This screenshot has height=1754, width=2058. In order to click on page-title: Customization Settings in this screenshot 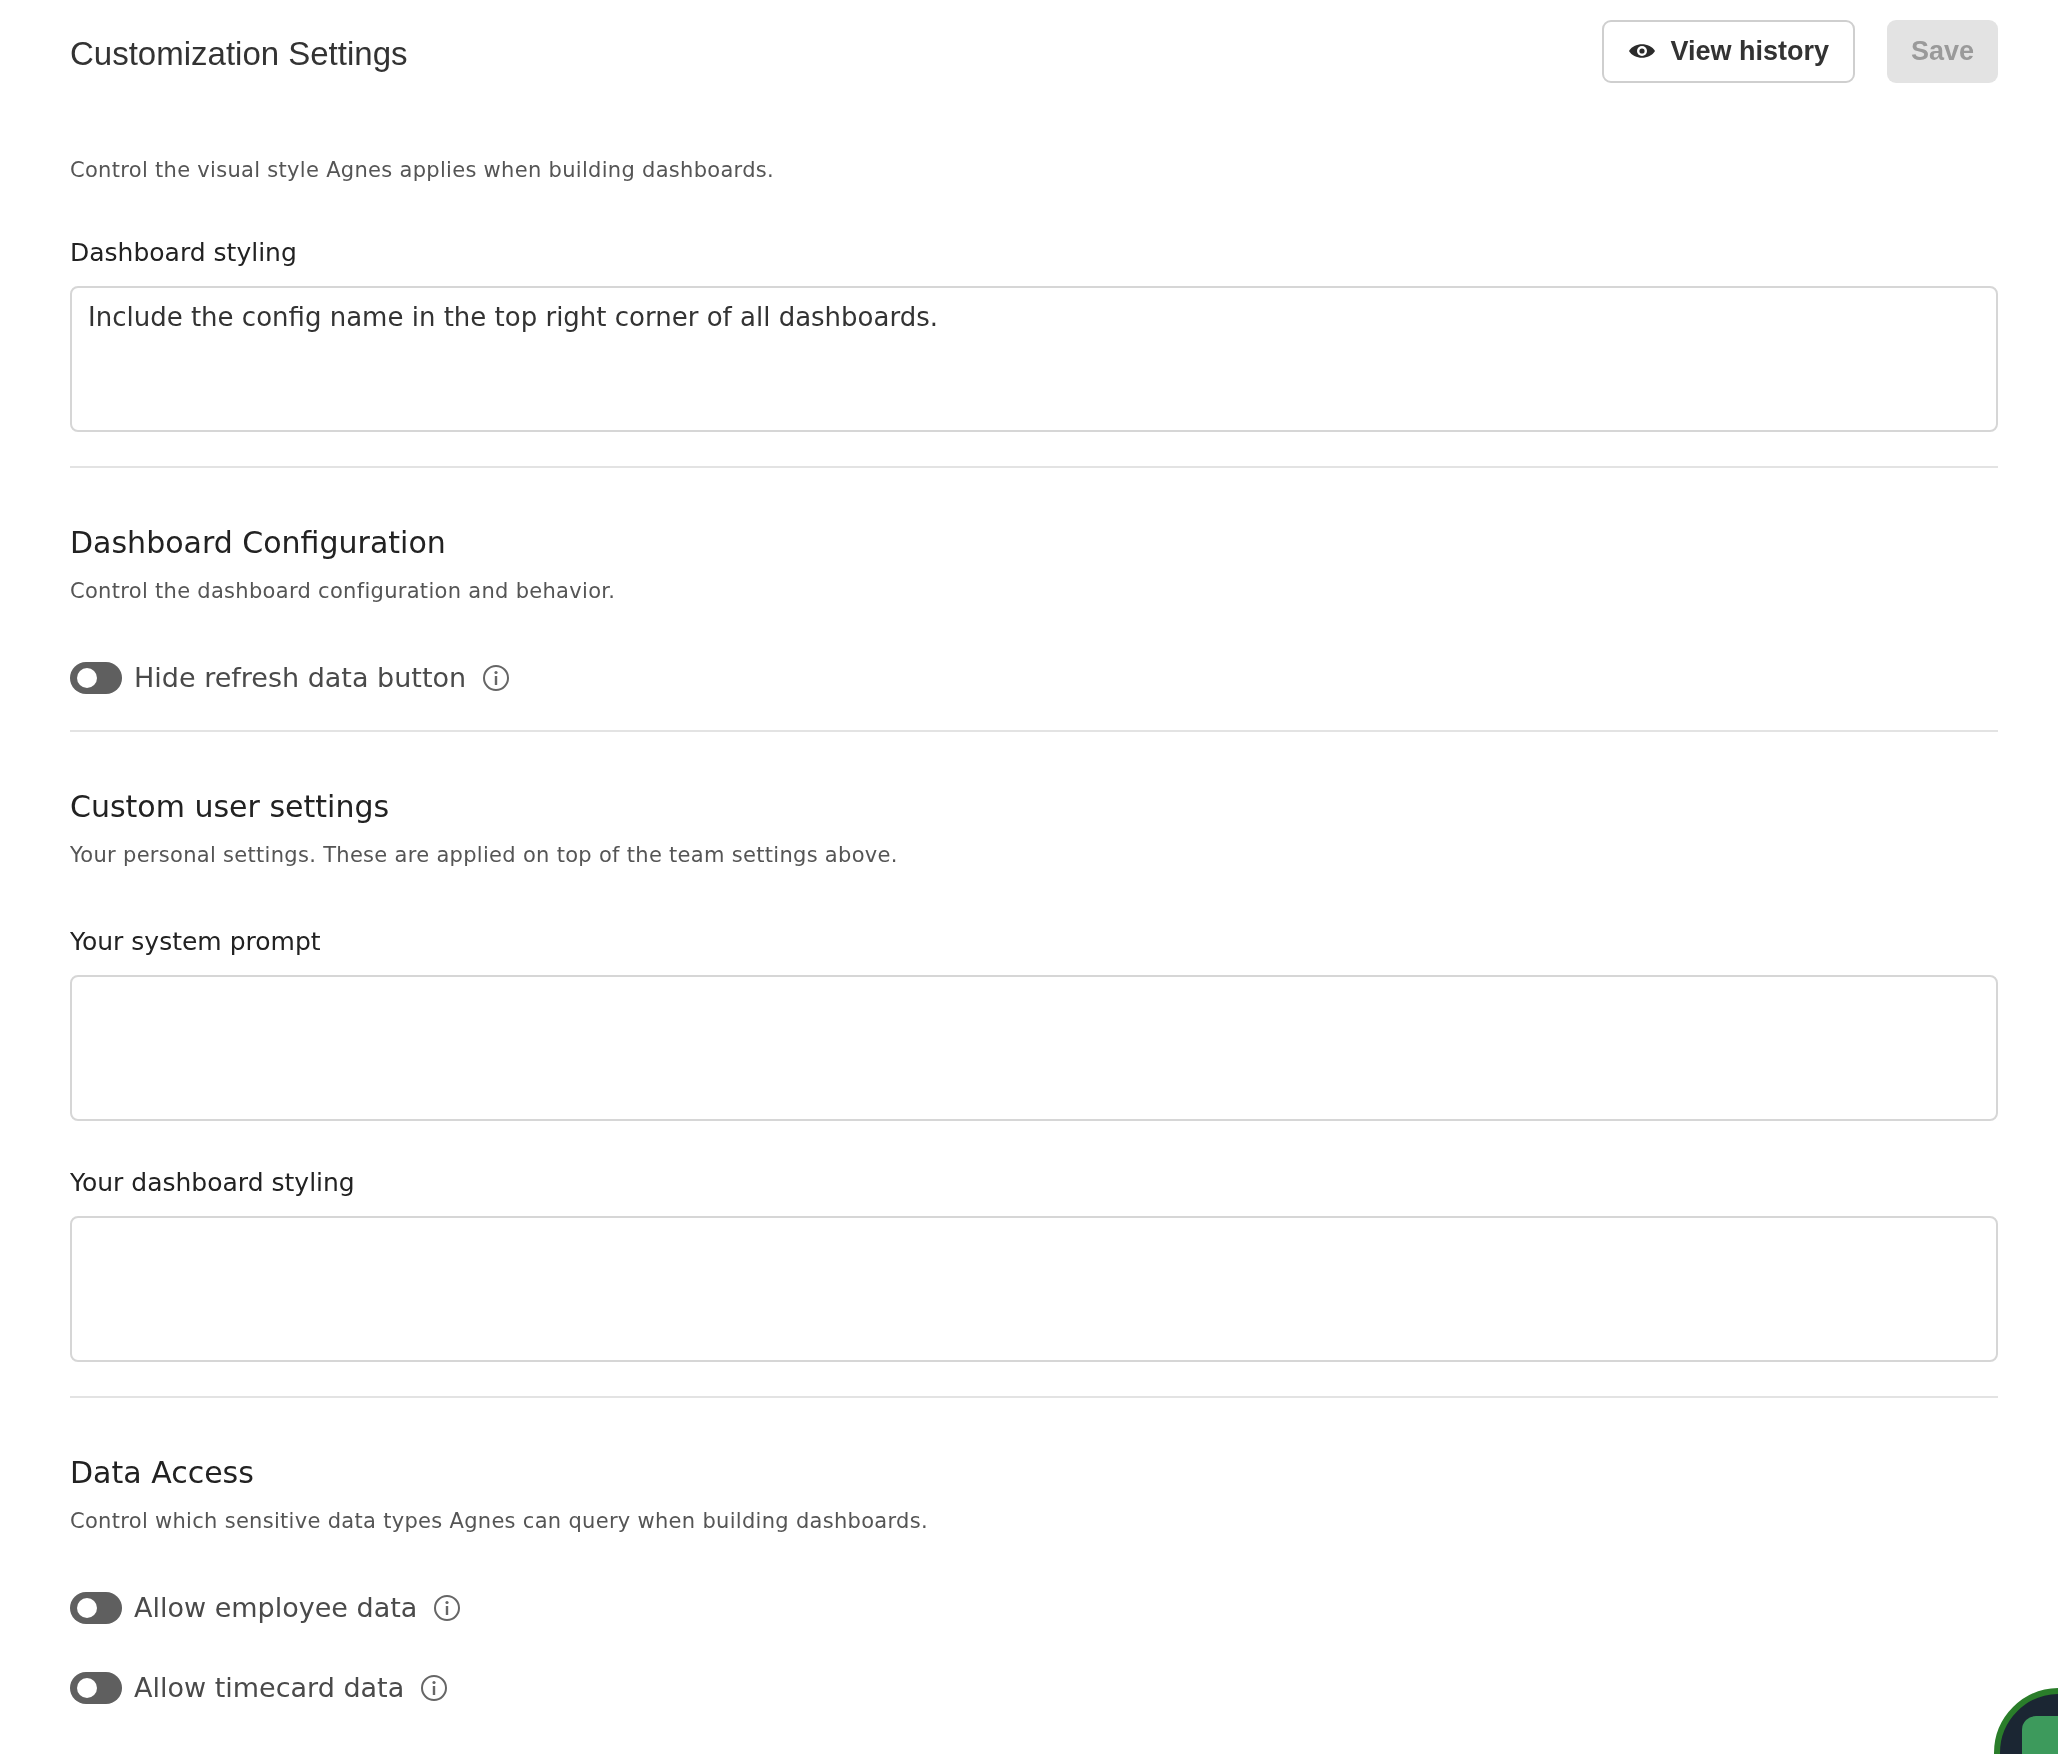, I will do `click(239, 54)`.